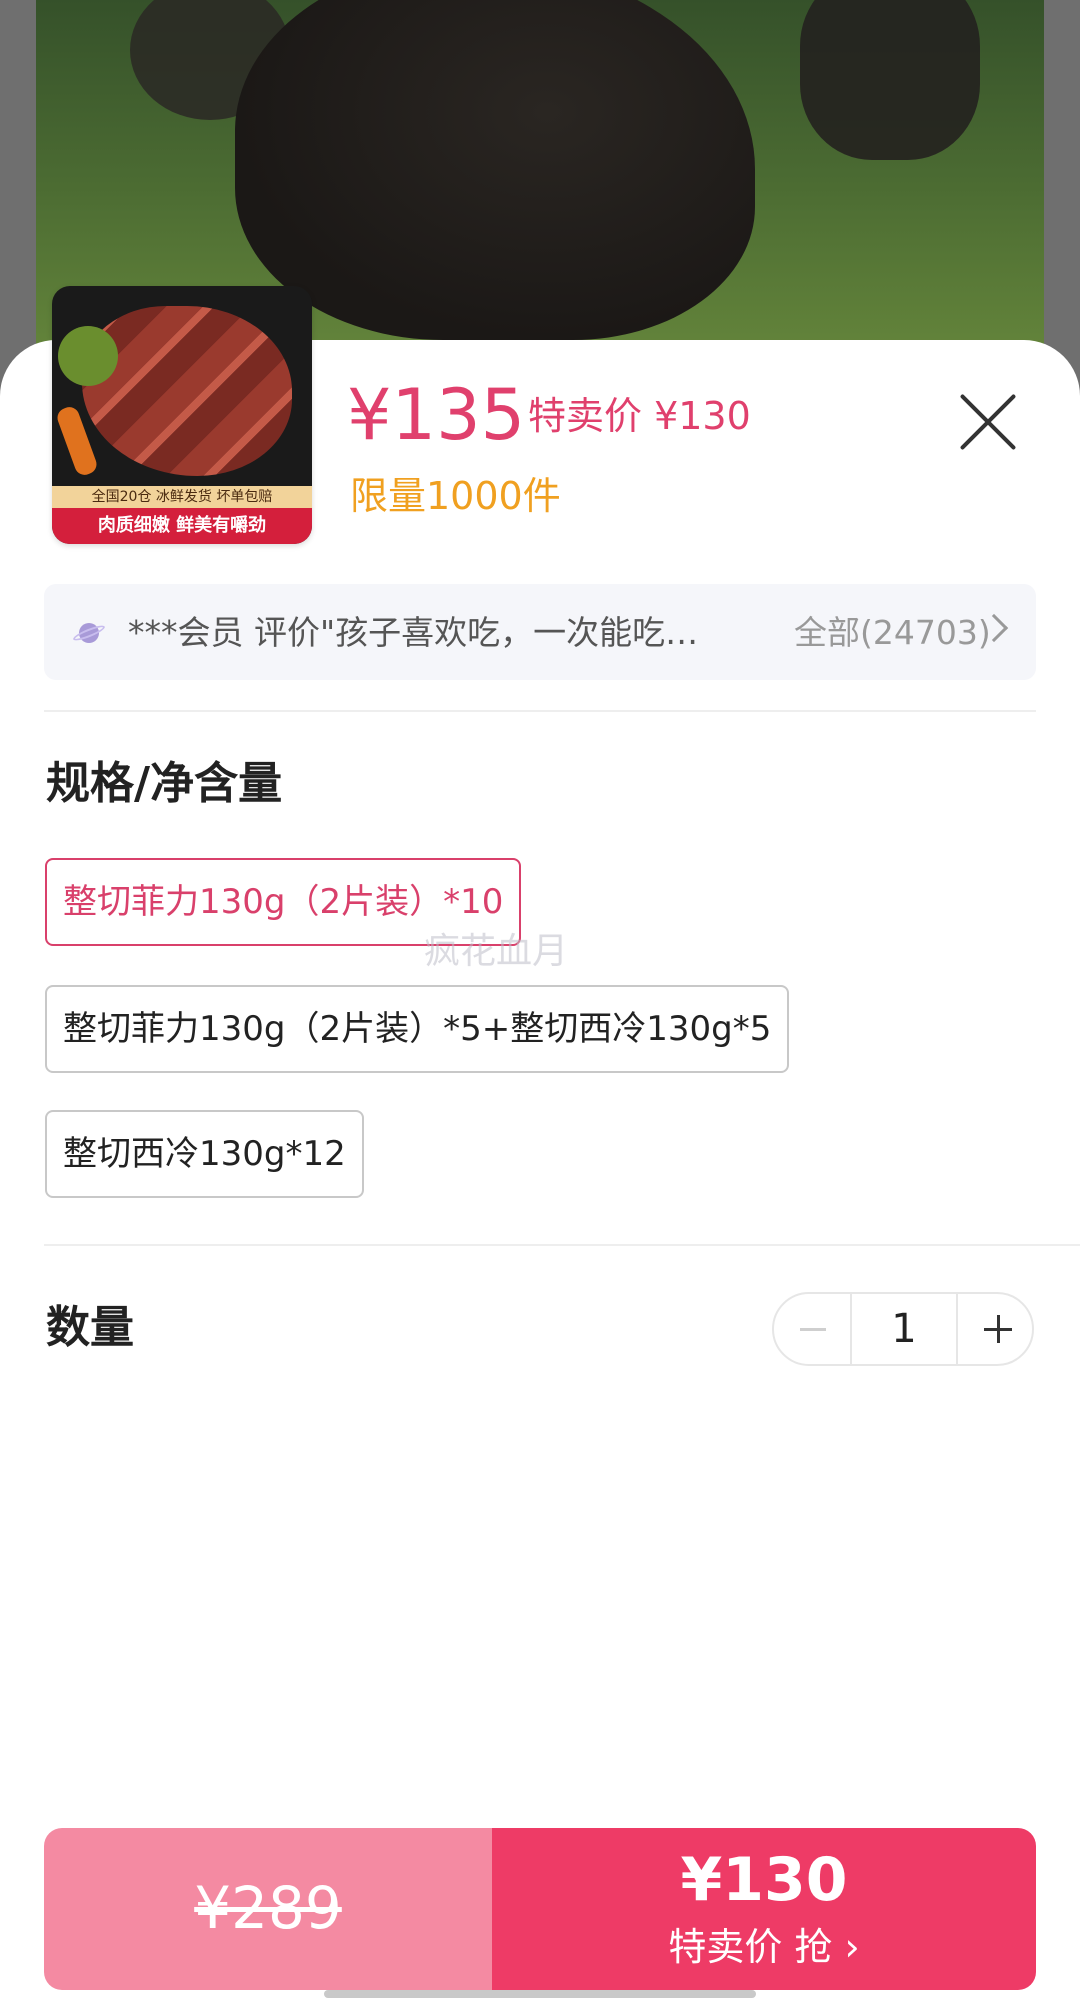 This screenshot has width=1080, height=2005. Describe the element at coordinates (182, 497) in the screenshot. I see `thumb-banner-top: 全国20仓 冰鲜发货 坏单包赔` at that location.